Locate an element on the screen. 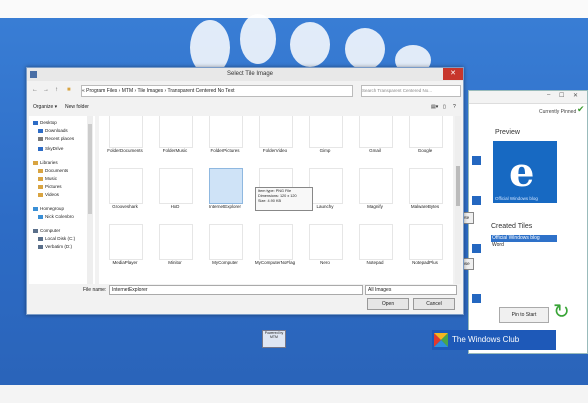  file-item: FolderMusic is located at coordinates (175, 140).